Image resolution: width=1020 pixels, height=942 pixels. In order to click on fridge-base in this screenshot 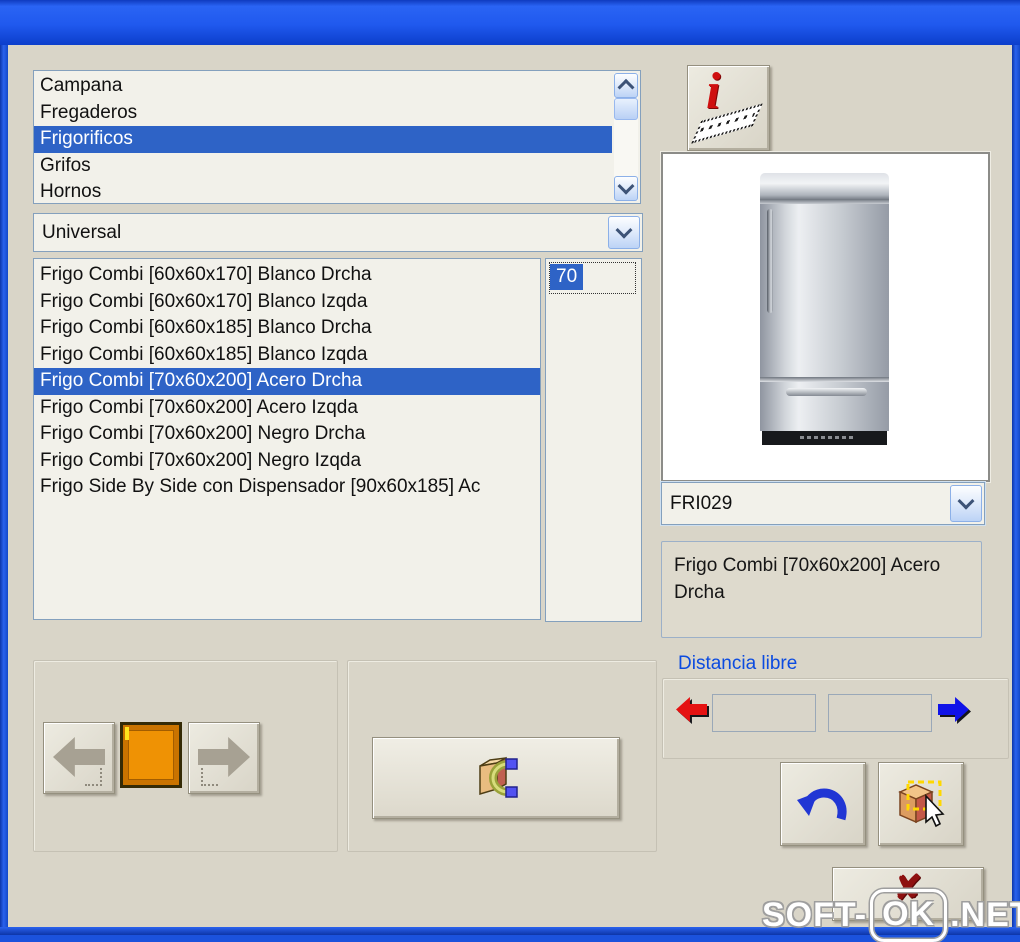, I will do `click(824, 438)`.